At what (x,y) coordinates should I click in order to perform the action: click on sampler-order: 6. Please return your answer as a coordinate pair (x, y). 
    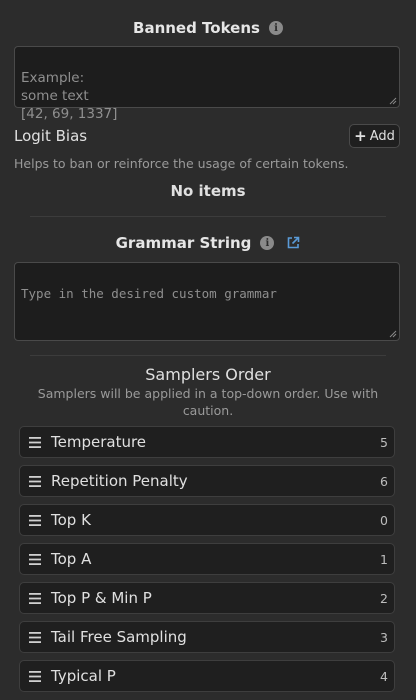
    Looking at the image, I should click on (384, 481).